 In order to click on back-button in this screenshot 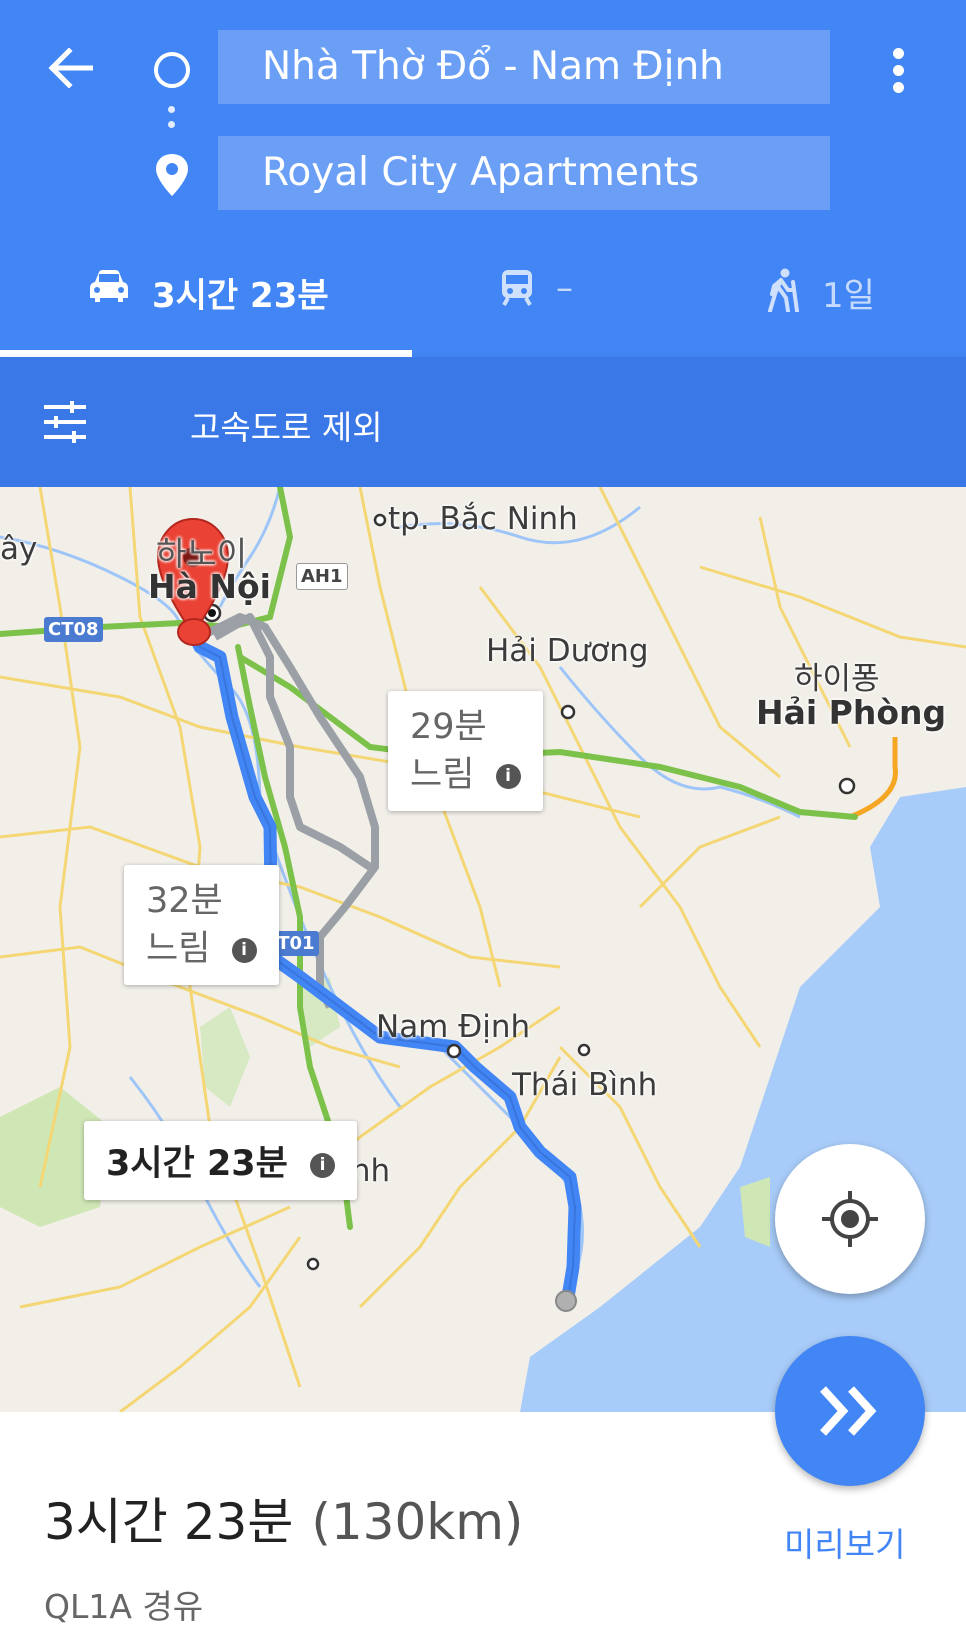, I will do `click(70, 68)`.